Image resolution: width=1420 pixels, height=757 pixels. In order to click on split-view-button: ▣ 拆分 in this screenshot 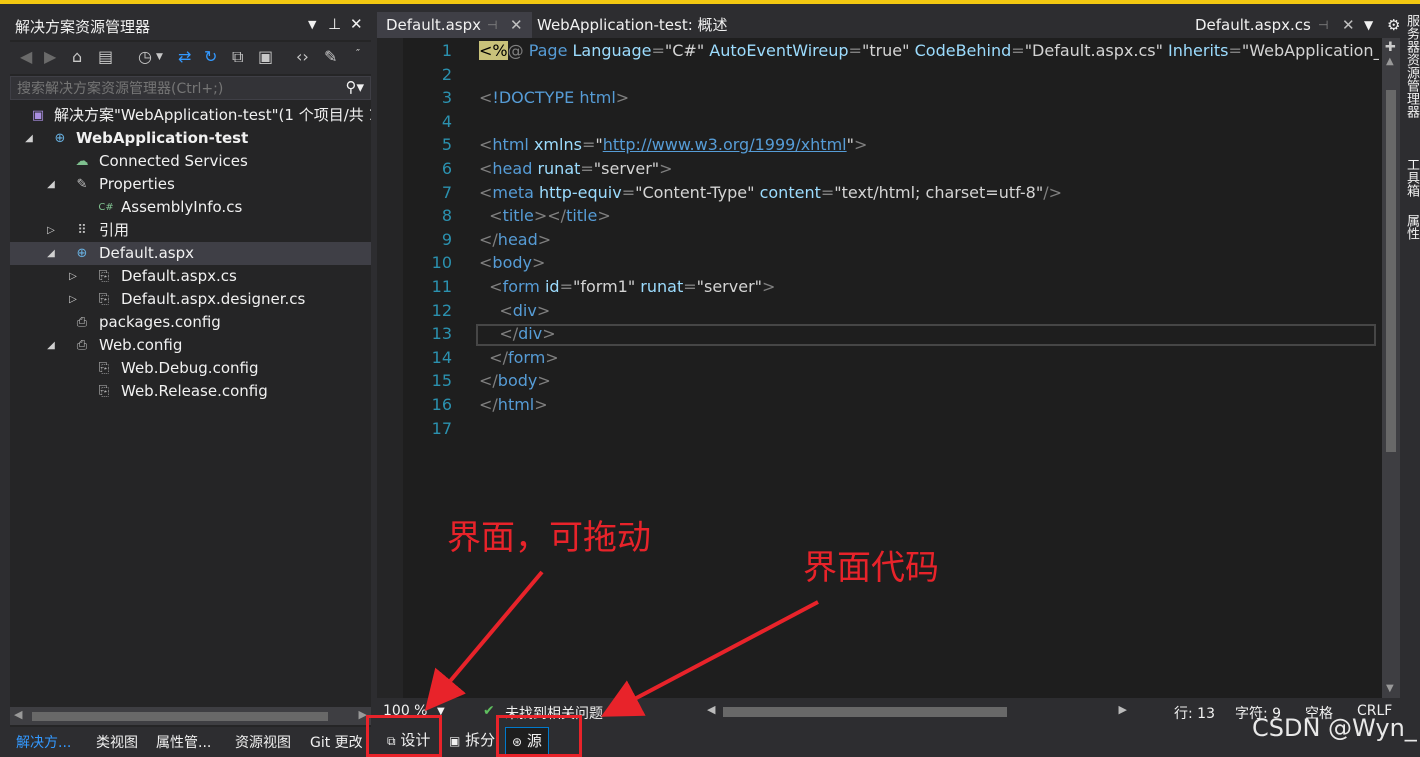, I will do `click(472, 740)`.